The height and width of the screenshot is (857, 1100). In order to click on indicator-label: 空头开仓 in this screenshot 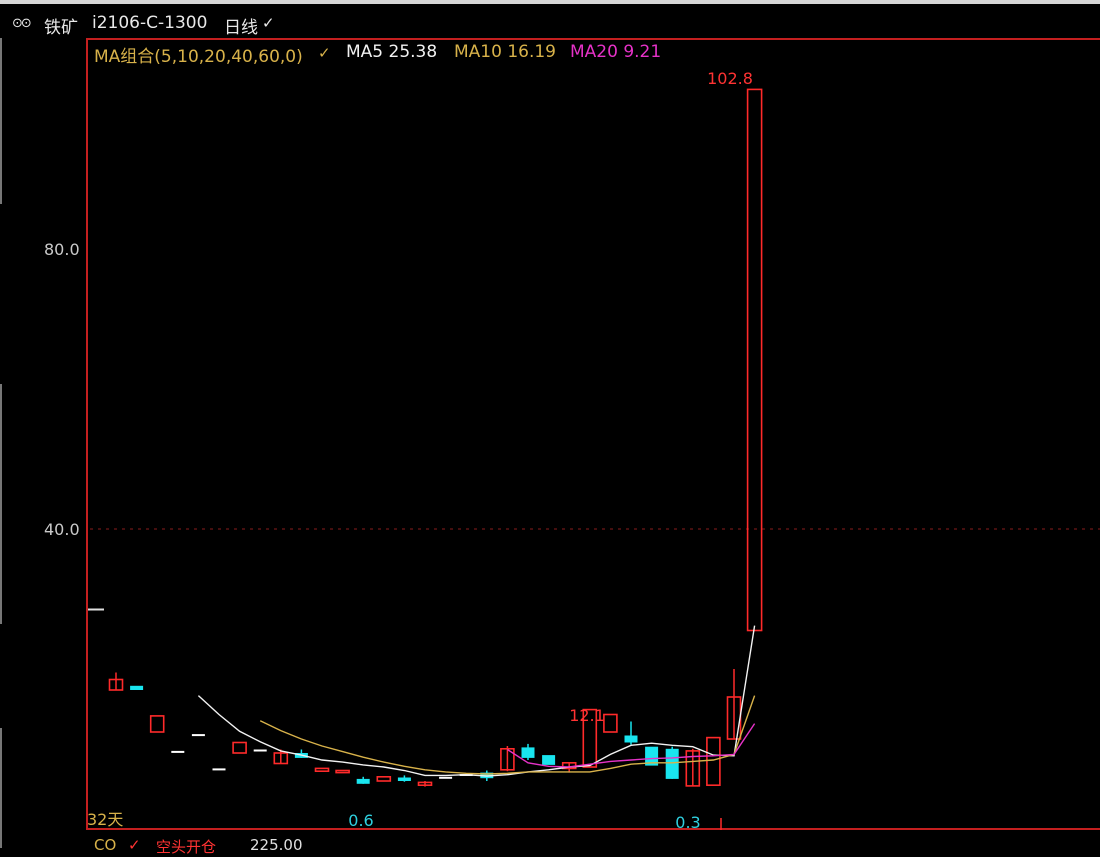, I will do `click(186, 847)`.